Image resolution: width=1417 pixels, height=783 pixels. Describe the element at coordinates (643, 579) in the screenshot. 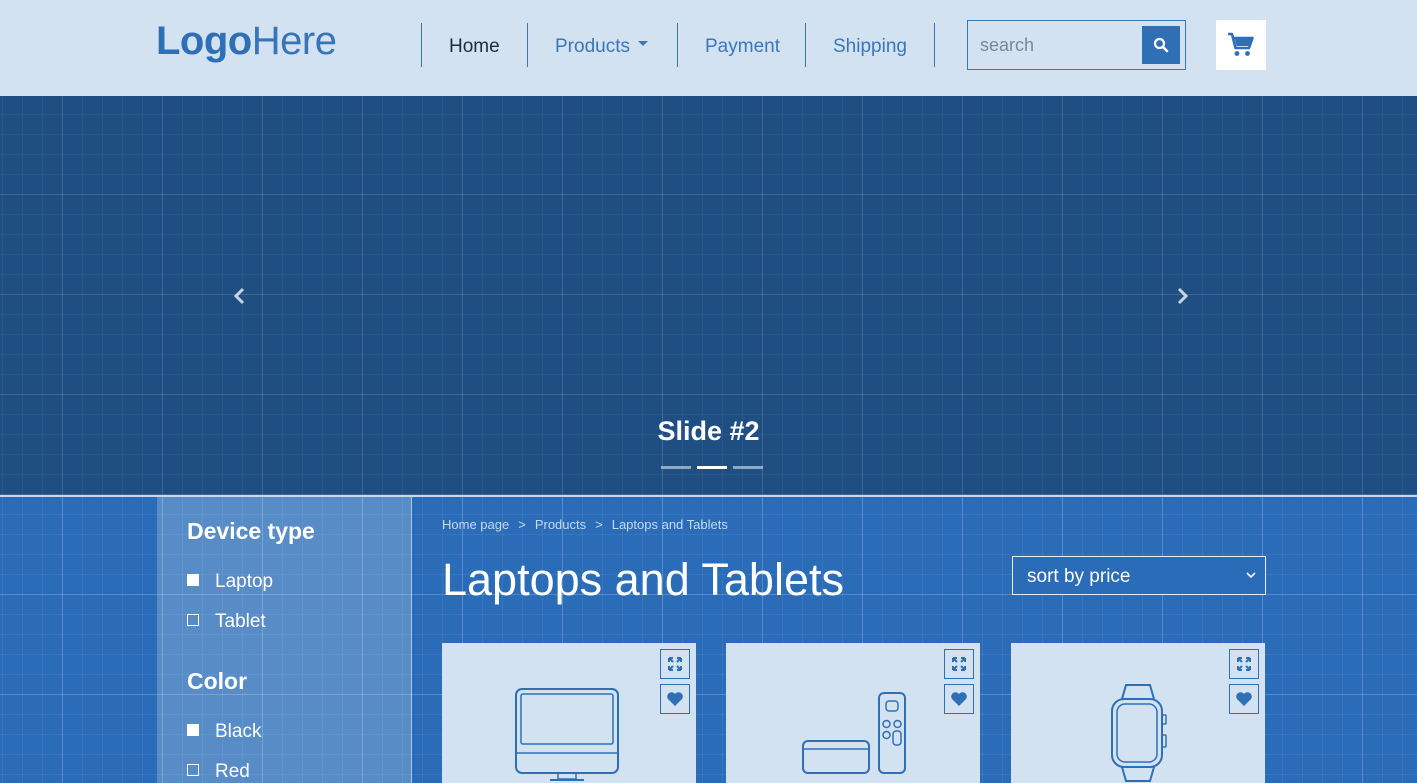

I see `page-title: Laptops and Tablets` at that location.